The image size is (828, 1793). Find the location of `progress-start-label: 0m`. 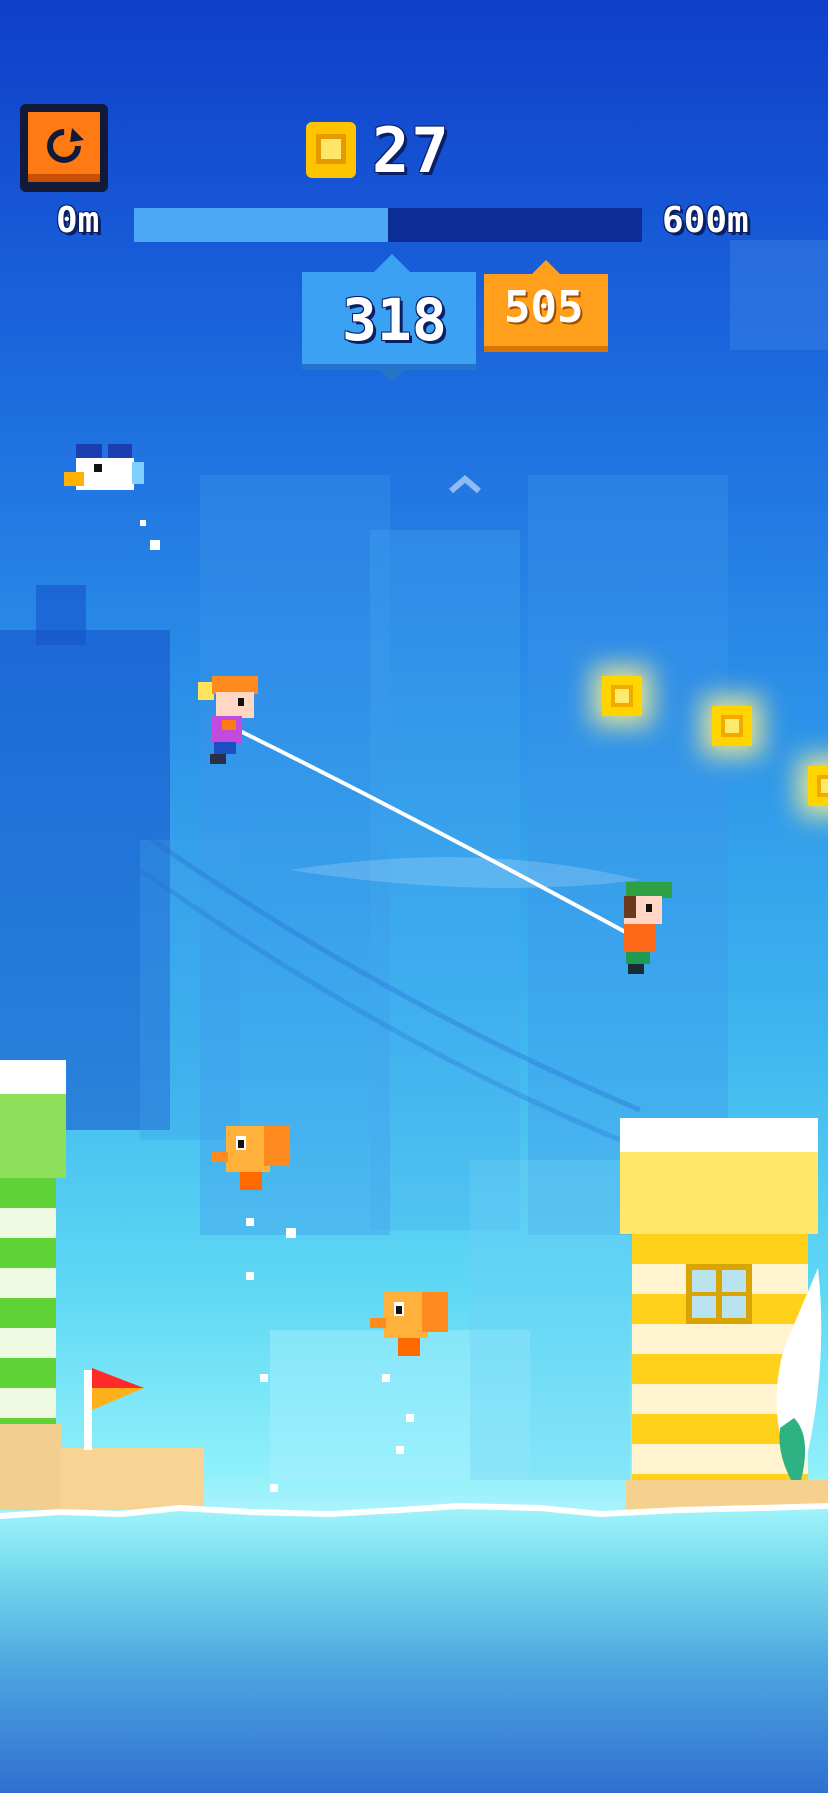

progress-start-label: 0m is located at coordinates (78, 220).